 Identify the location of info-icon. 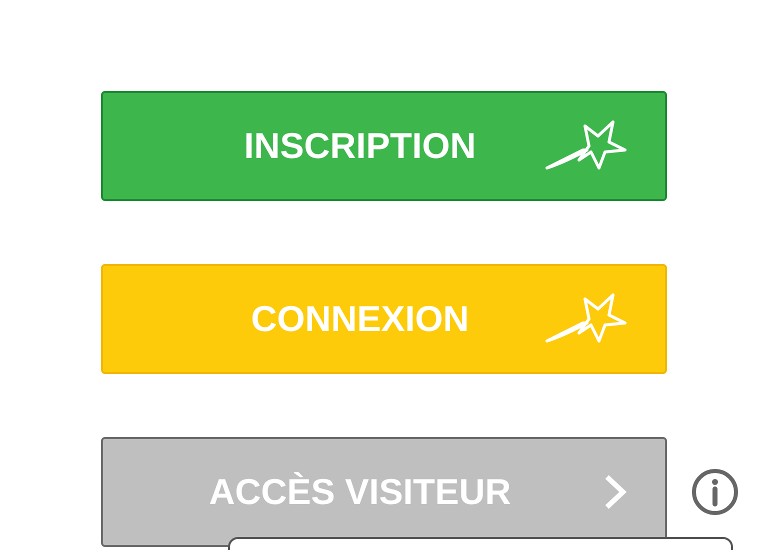
(715, 492).